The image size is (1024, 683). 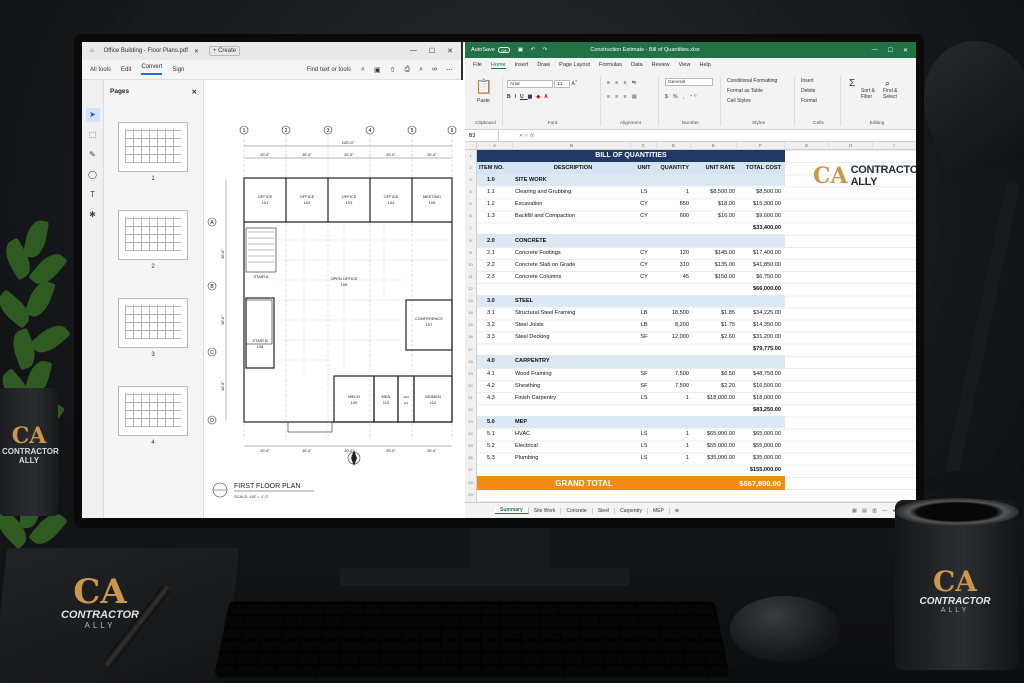 I want to click on row-number: 14, so click(x=470, y=313).